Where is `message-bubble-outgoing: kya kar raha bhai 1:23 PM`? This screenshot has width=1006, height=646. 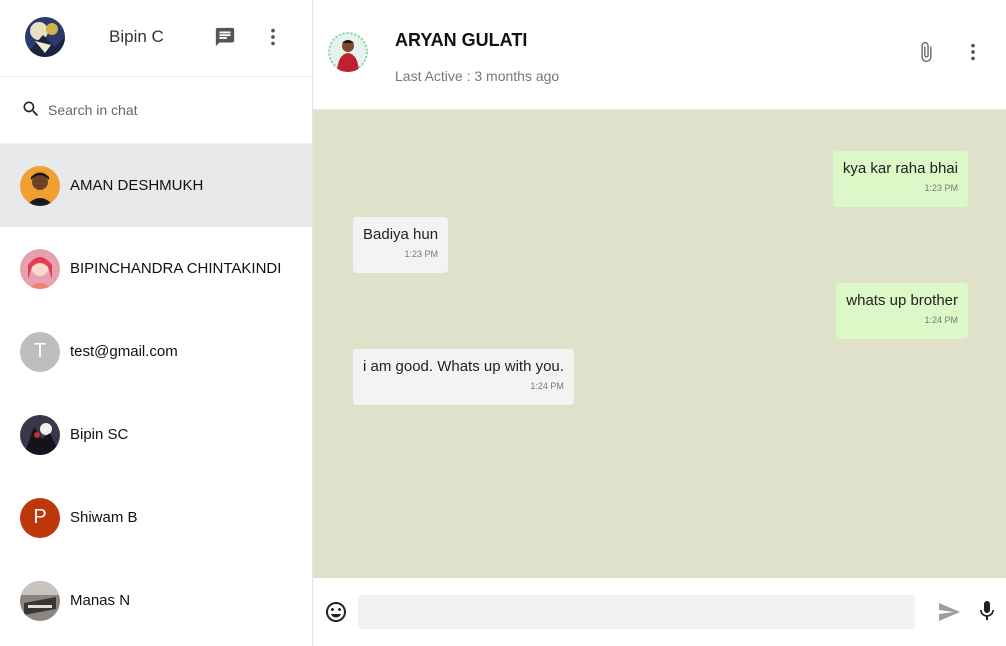 message-bubble-outgoing: kya kar raha bhai 1:23 PM is located at coordinates (900, 179).